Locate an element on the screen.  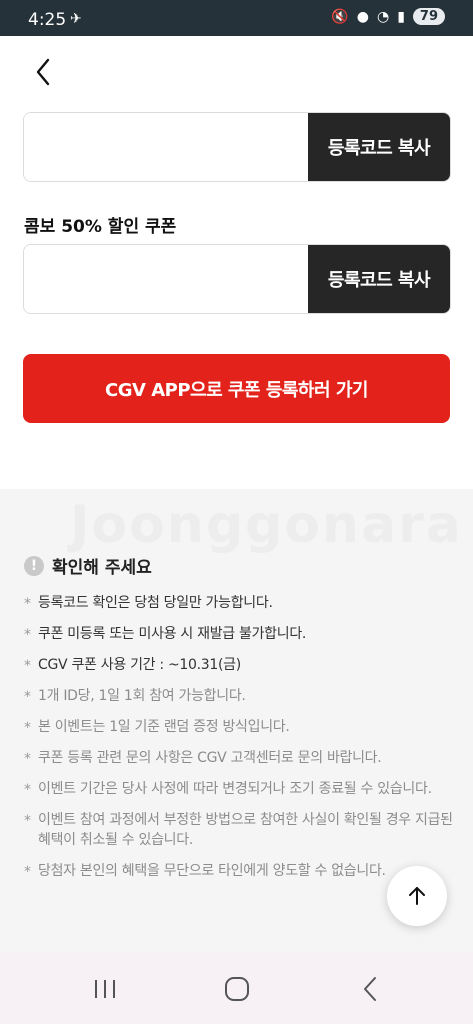
signal-icon: ▮ is located at coordinates (401, 16).